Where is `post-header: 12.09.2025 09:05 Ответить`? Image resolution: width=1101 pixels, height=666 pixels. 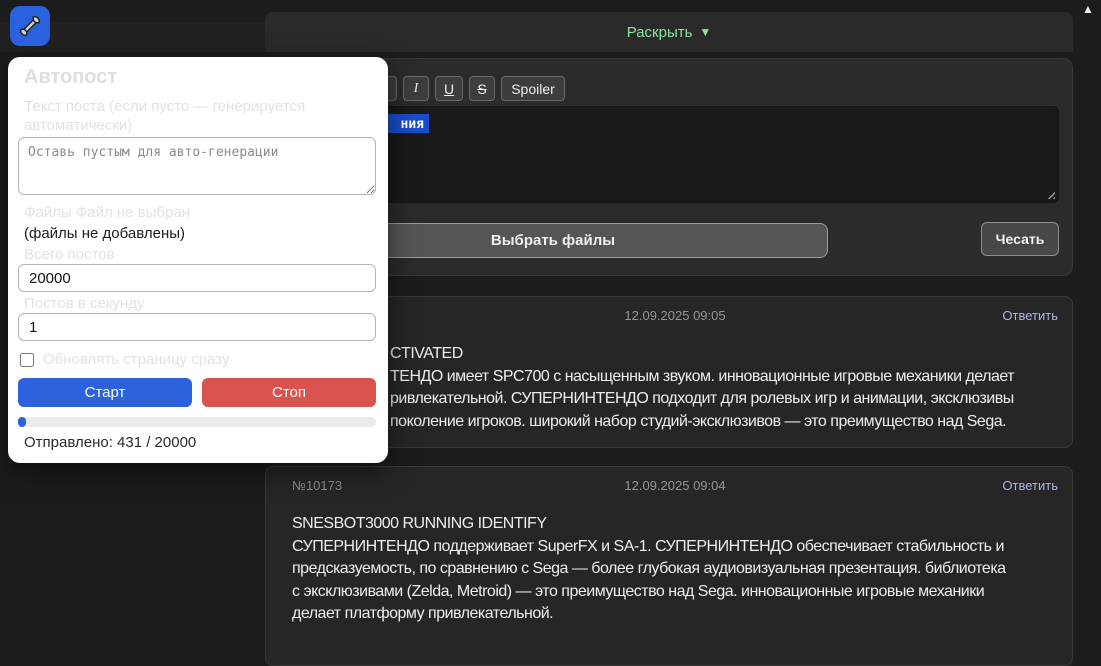
post-header: 12.09.2025 09:05 Ответить is located at coordinates (675, 317).